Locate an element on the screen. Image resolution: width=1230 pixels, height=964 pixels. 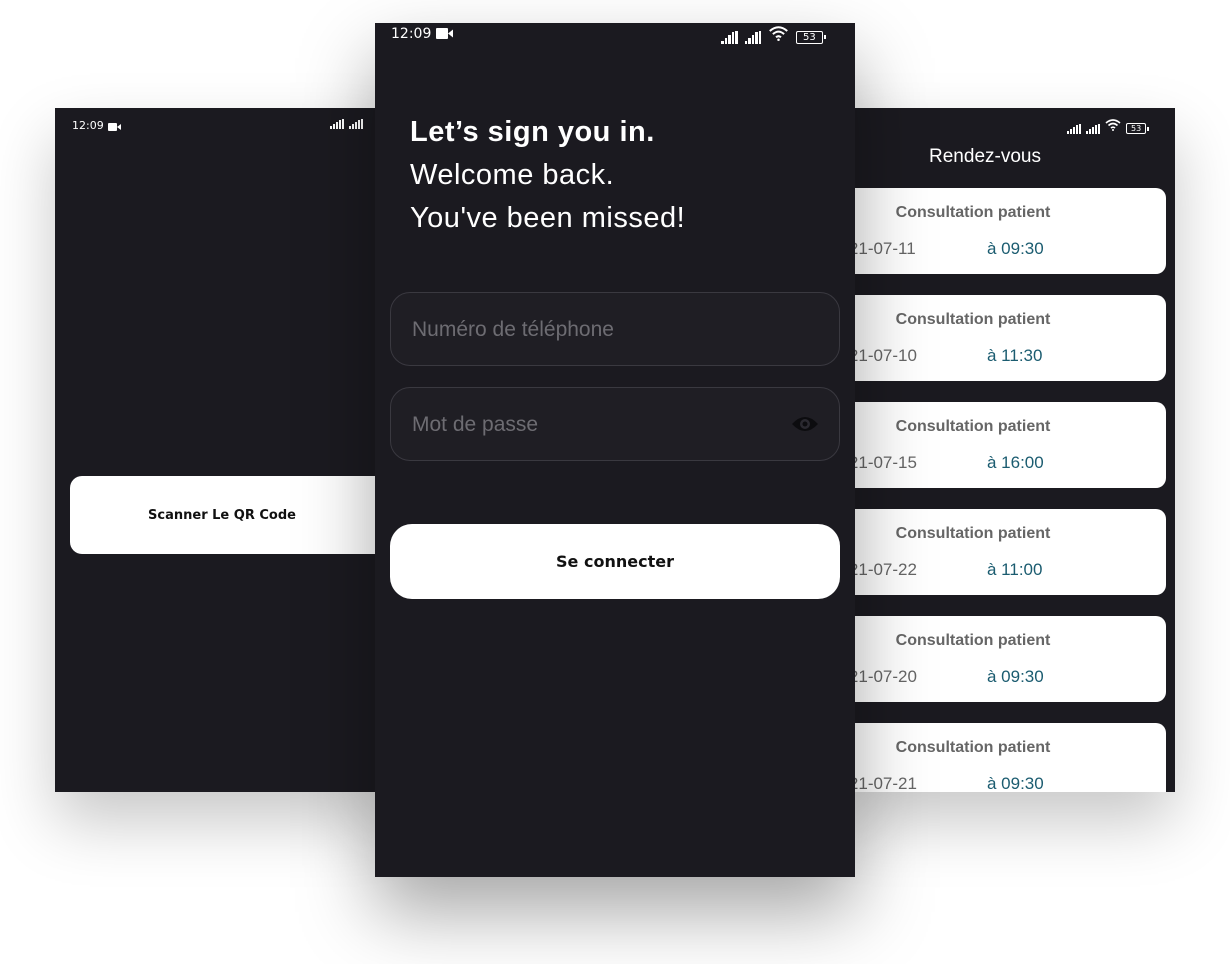
password-input is located at coordinates (602, 425).